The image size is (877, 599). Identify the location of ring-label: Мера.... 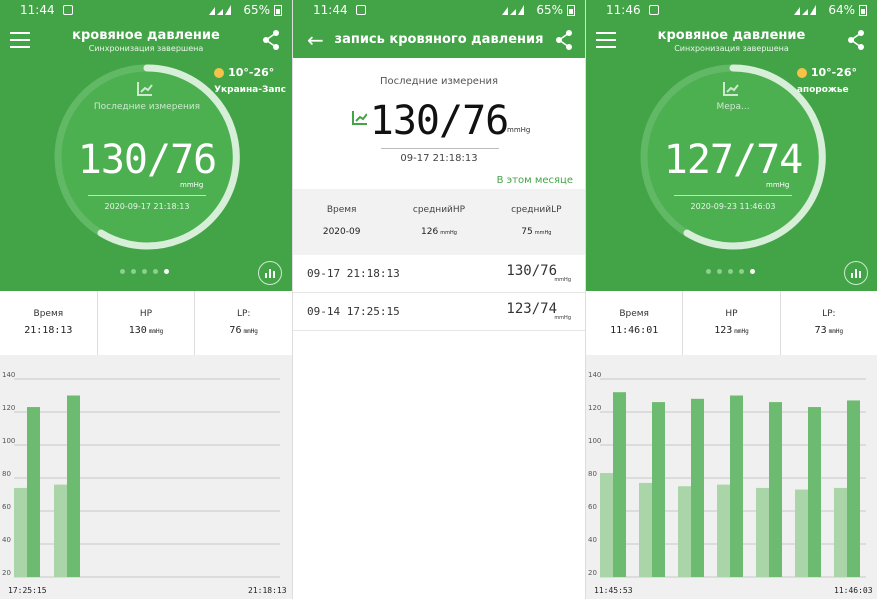
(733, 107).